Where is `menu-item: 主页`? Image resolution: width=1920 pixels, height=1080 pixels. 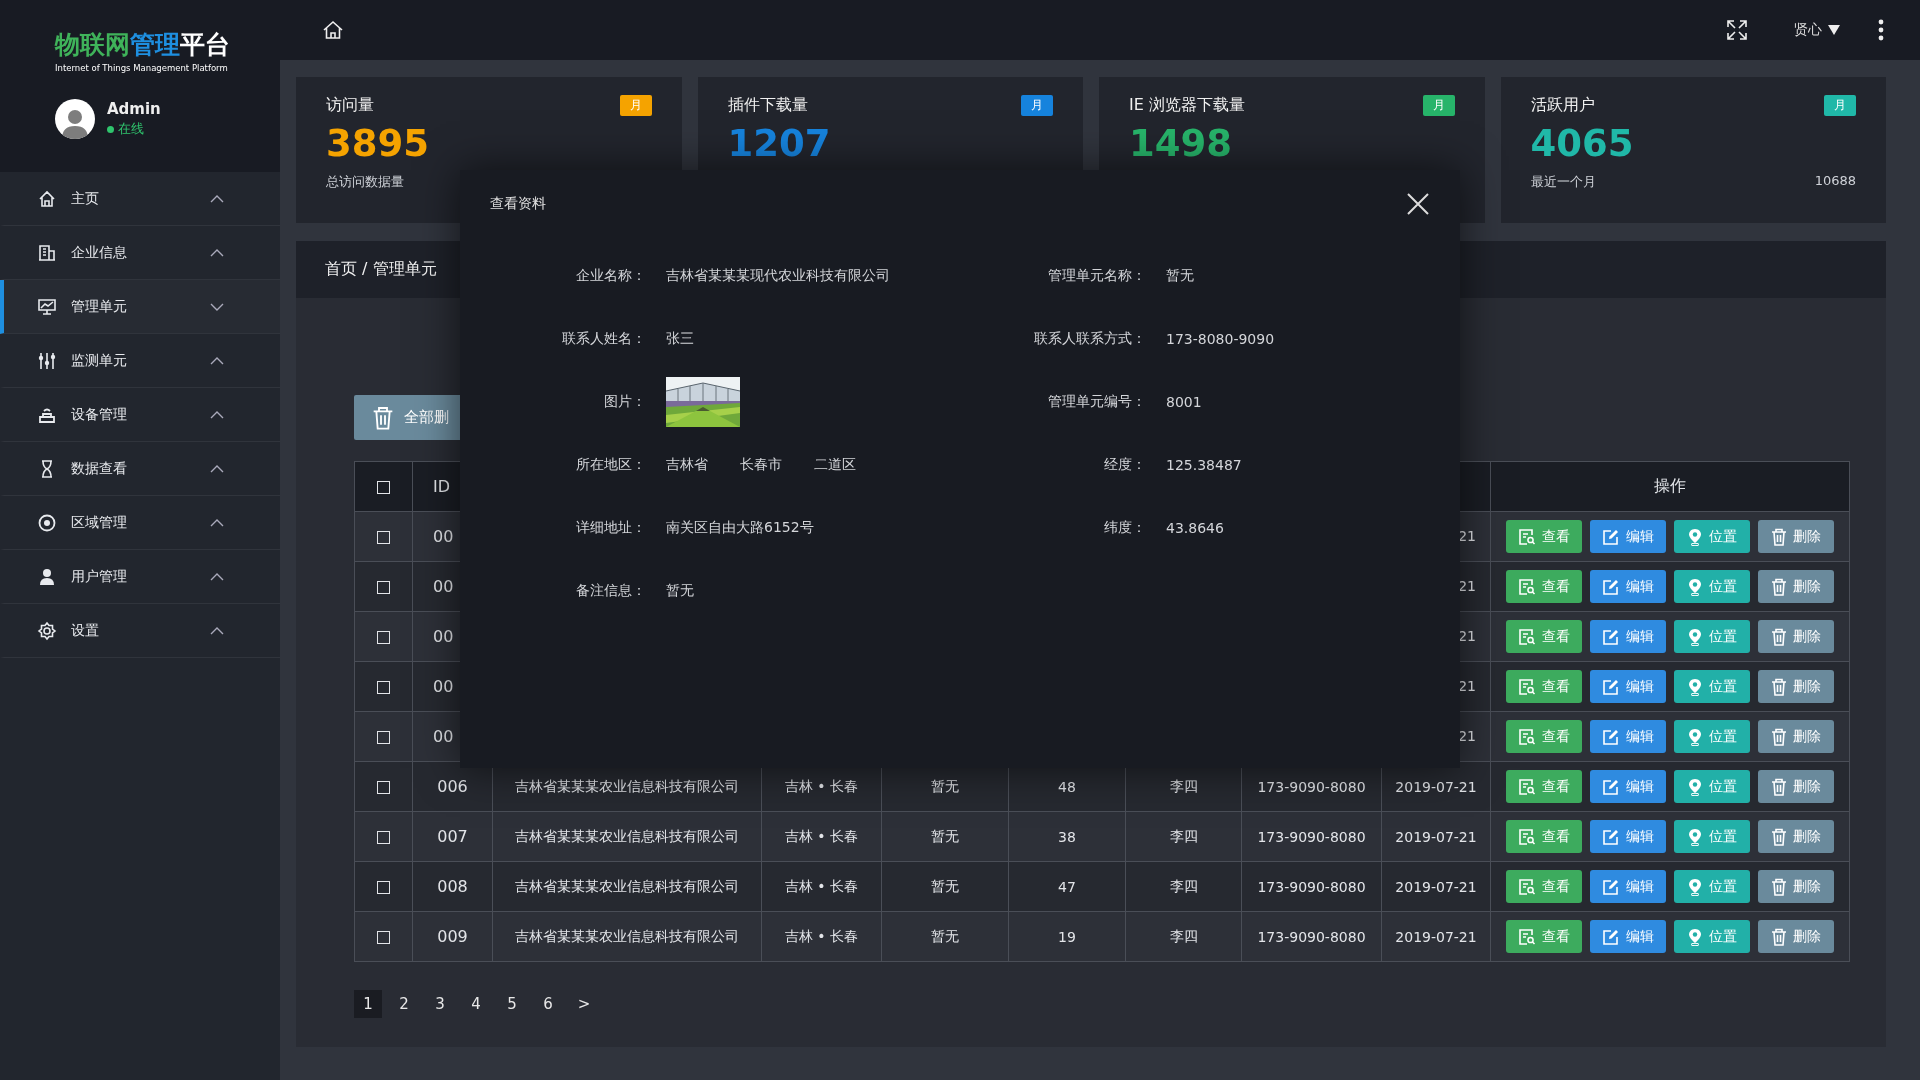 menu-item: 主页 is located at coordinates (140, 199).